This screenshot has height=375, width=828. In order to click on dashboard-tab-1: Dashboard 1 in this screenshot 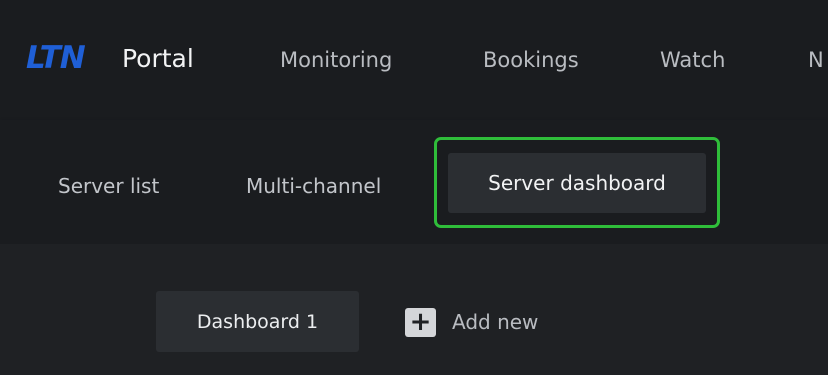, I will do `click(257, 321)`.